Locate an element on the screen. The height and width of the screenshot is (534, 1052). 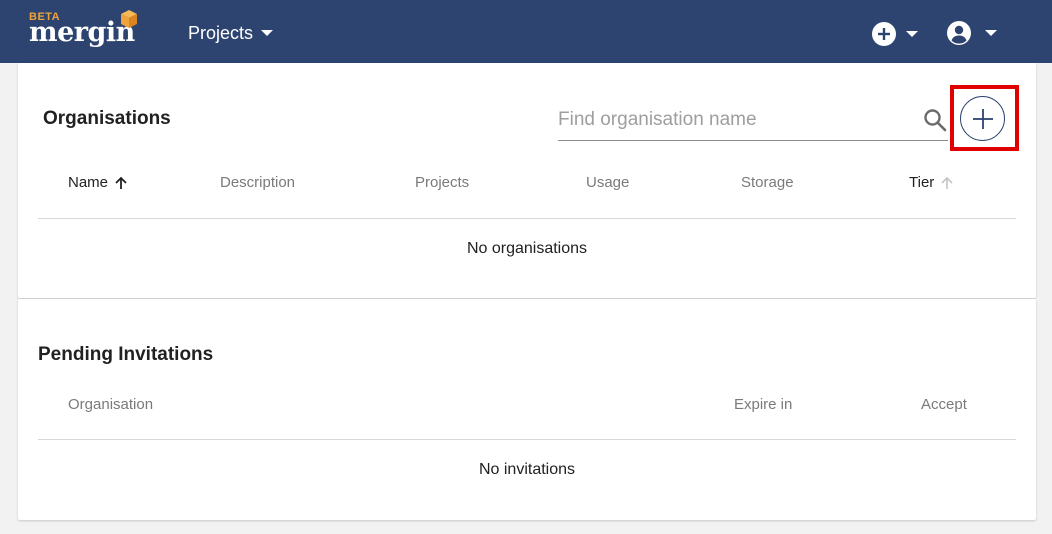
account-circle-icon is located at coordinates (959, 33).